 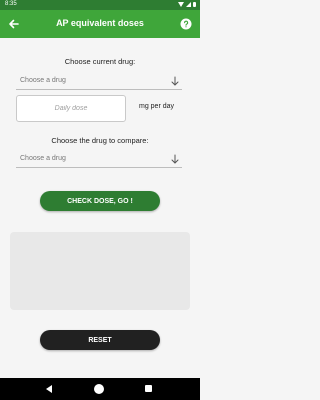 I want to click on app-bar: AP equivalent doses, so click(x=100, y=24).